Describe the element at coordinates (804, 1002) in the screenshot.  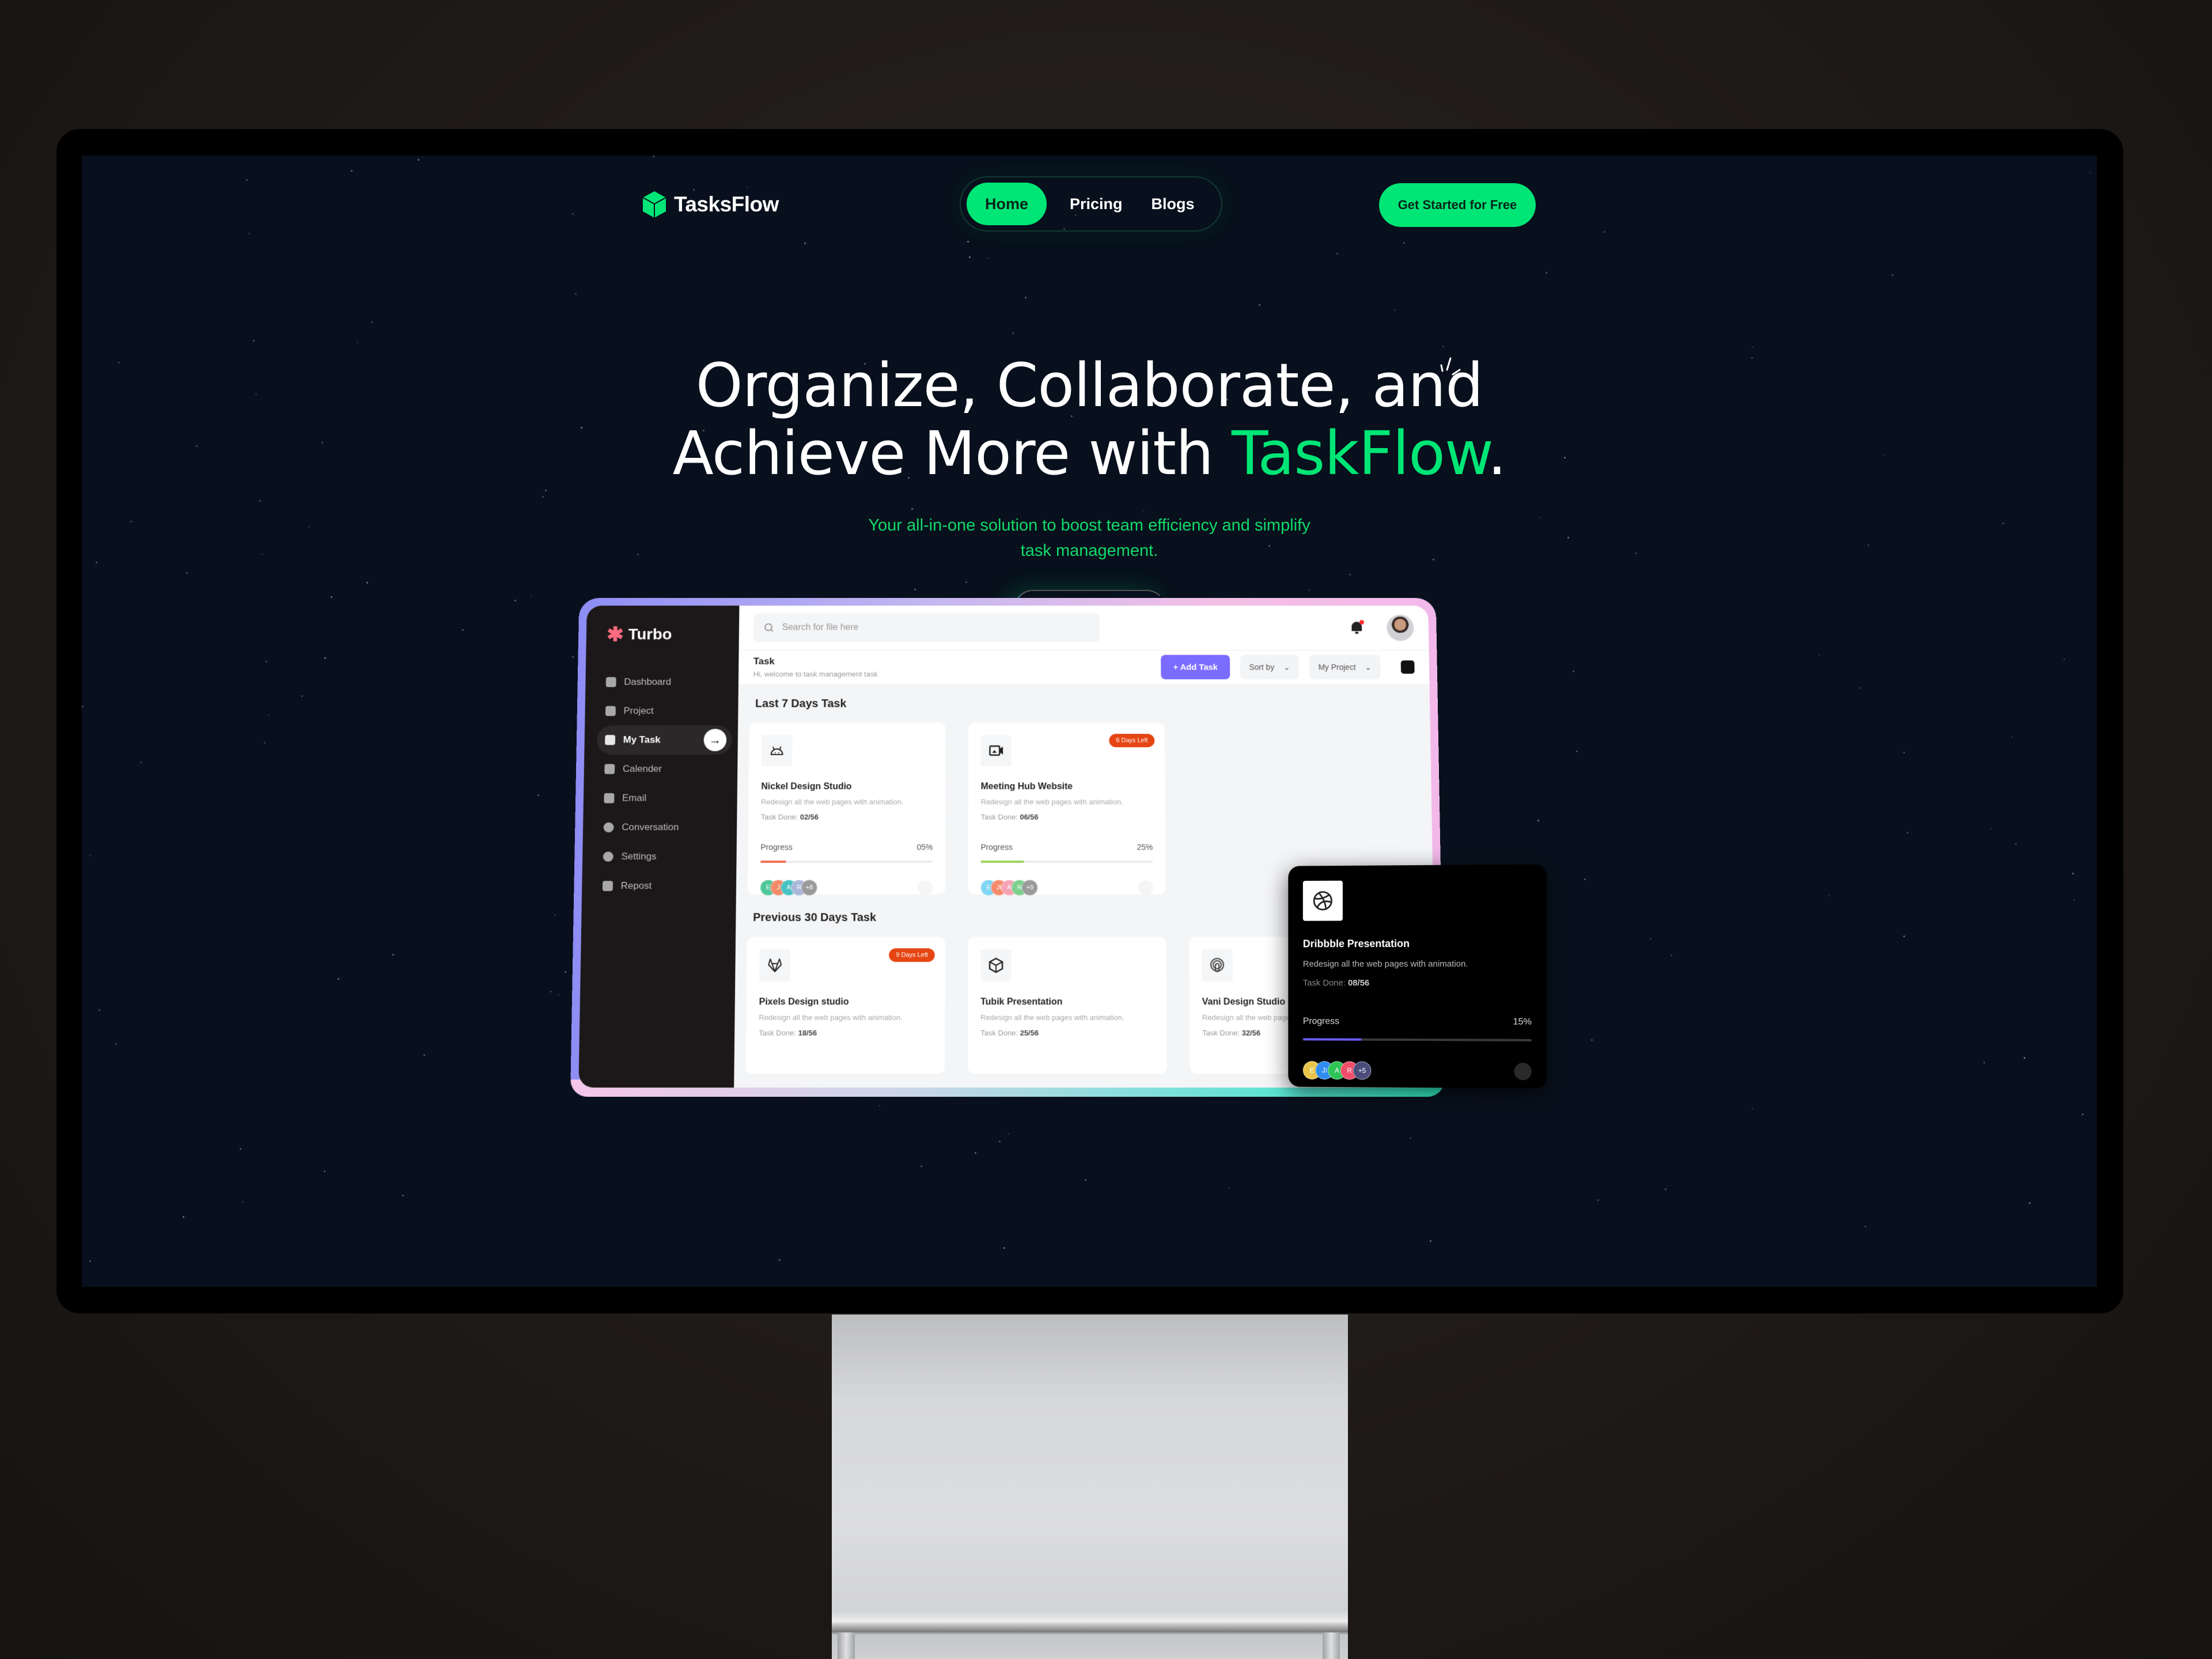
I see `task-name: Pixels Design studio` at that location.